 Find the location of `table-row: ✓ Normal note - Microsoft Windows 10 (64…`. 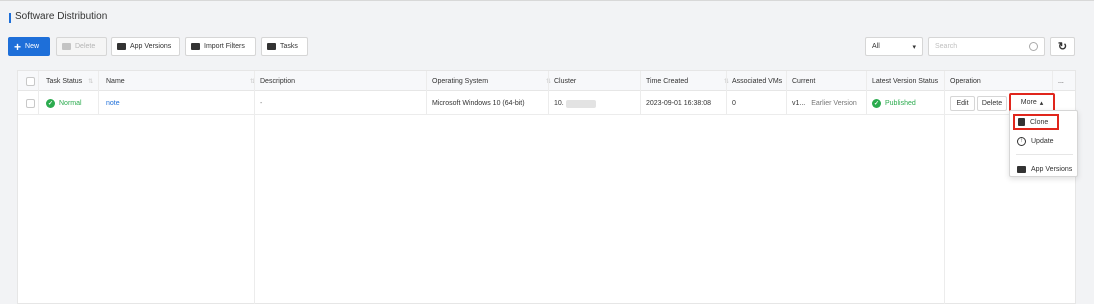

table-row: ✓ Normal note - Microsoft Windows 10 (64… is located at coordinates (546, 103).